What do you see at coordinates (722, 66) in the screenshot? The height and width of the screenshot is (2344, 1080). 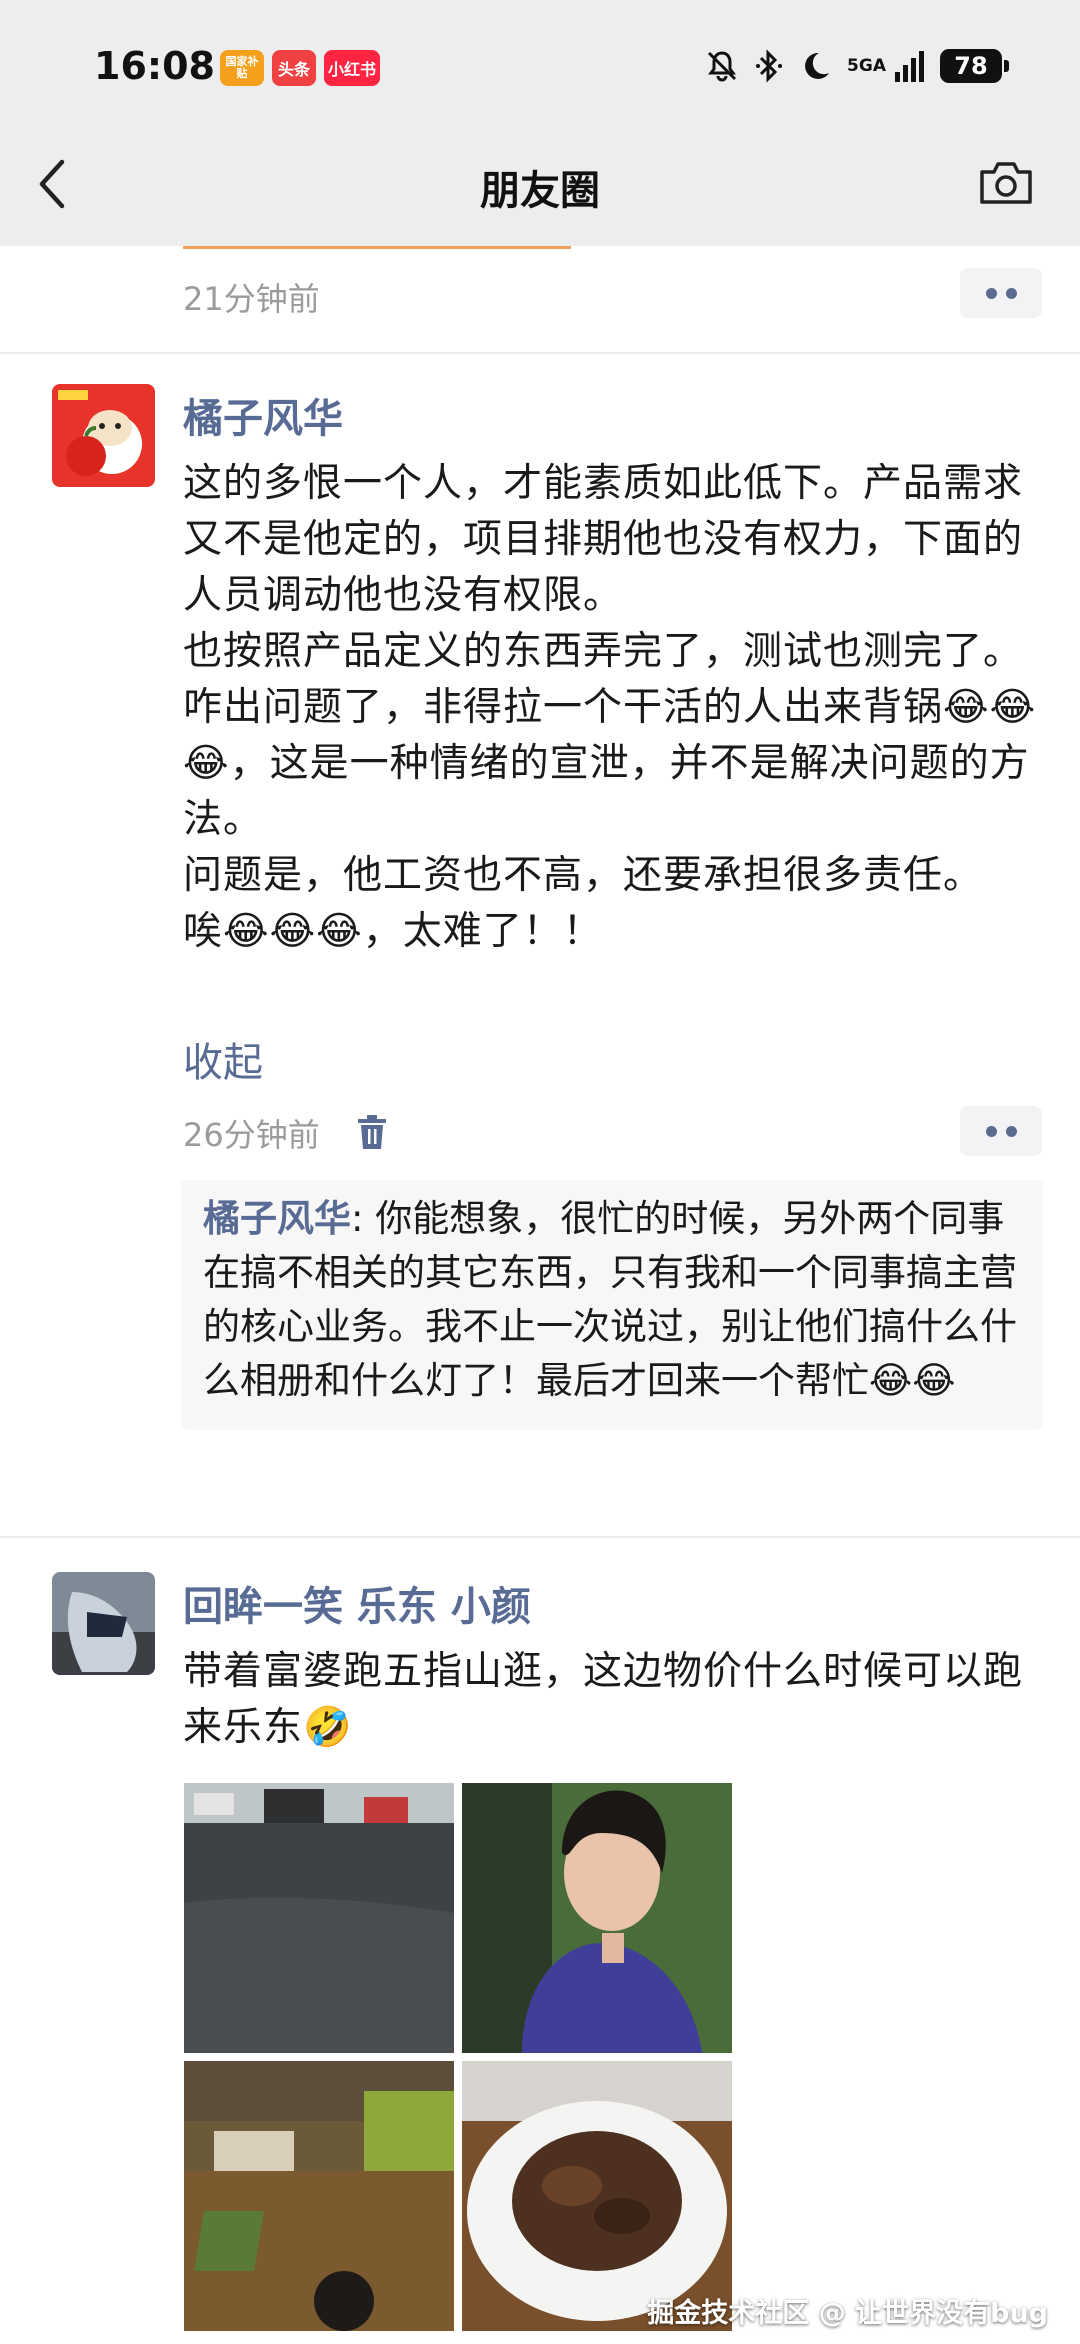 I see `mute-bell-icon` at bounding box center [722, 66].